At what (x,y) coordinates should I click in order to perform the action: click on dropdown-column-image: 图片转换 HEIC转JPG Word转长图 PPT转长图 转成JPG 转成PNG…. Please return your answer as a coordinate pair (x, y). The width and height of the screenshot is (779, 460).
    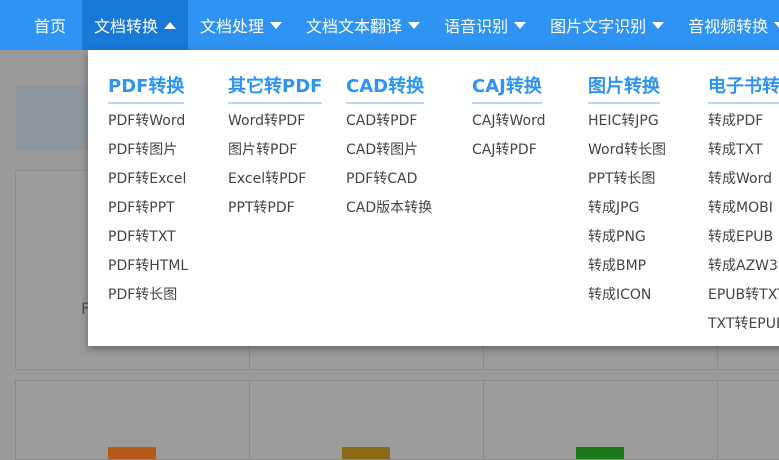
    Looking at the image, I should click on (627, 194).